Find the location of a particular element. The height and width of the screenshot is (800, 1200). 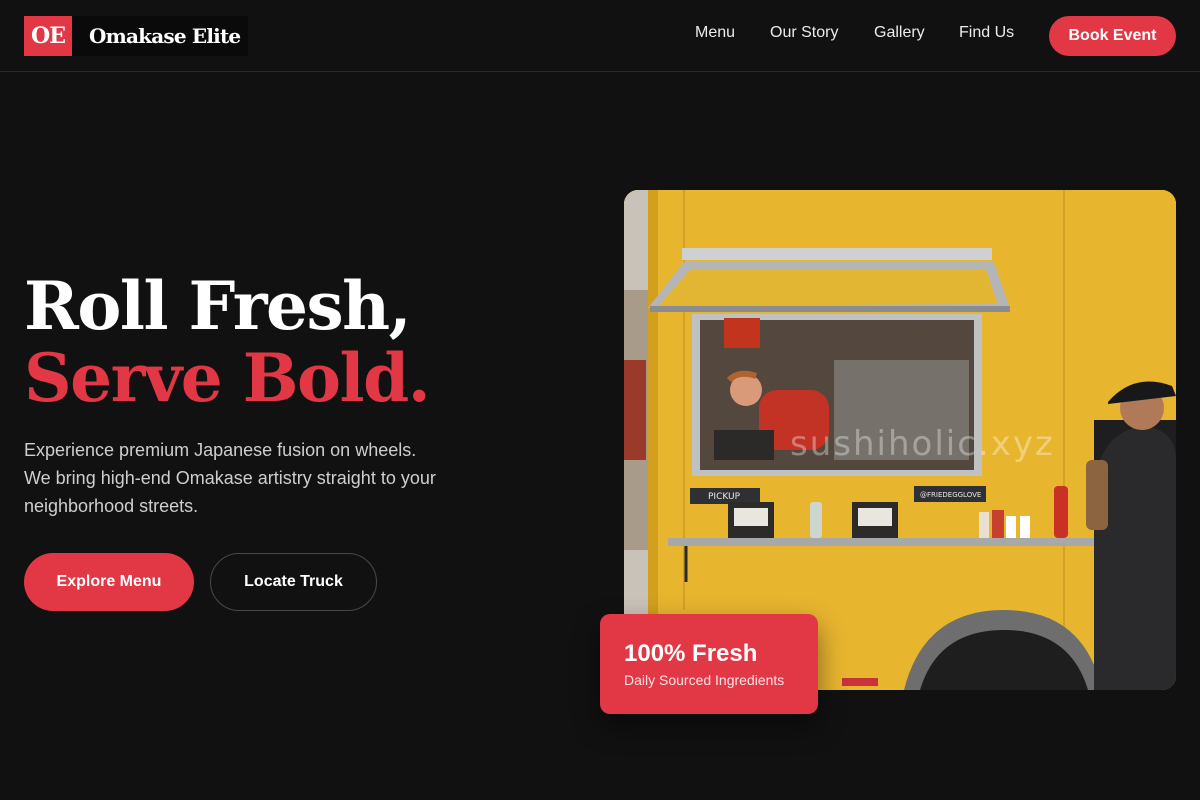

hero-description-line: neighborhood streets. is located at coordinates (111, 506).